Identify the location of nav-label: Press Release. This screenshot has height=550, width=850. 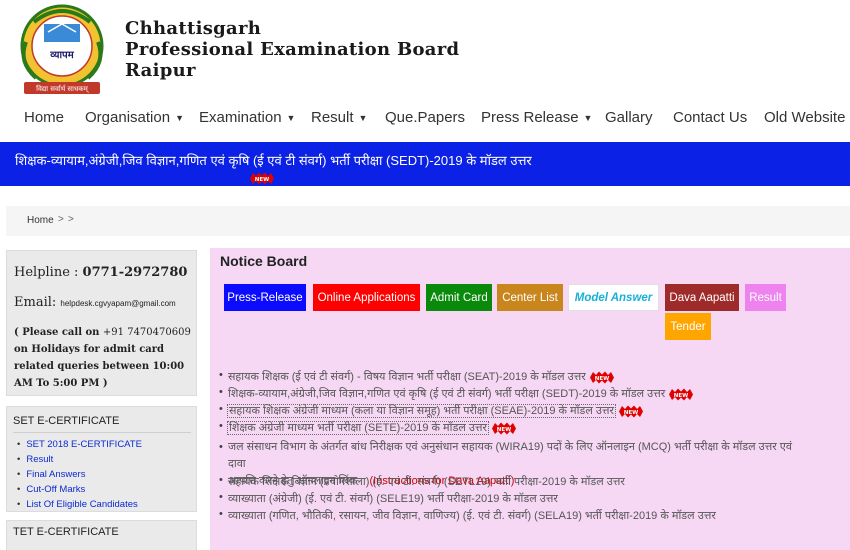
(530, 117).